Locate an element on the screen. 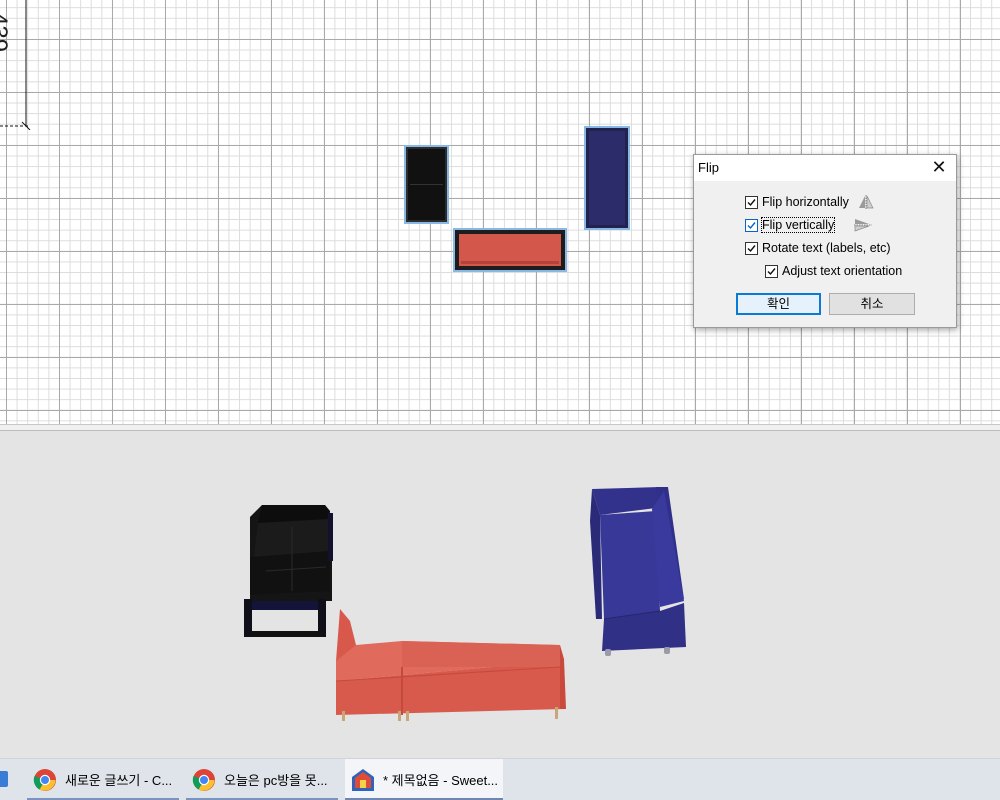 The image size is (1000, 800). adjust-text-orientation-checkbox is located at coordinates (771, 271).